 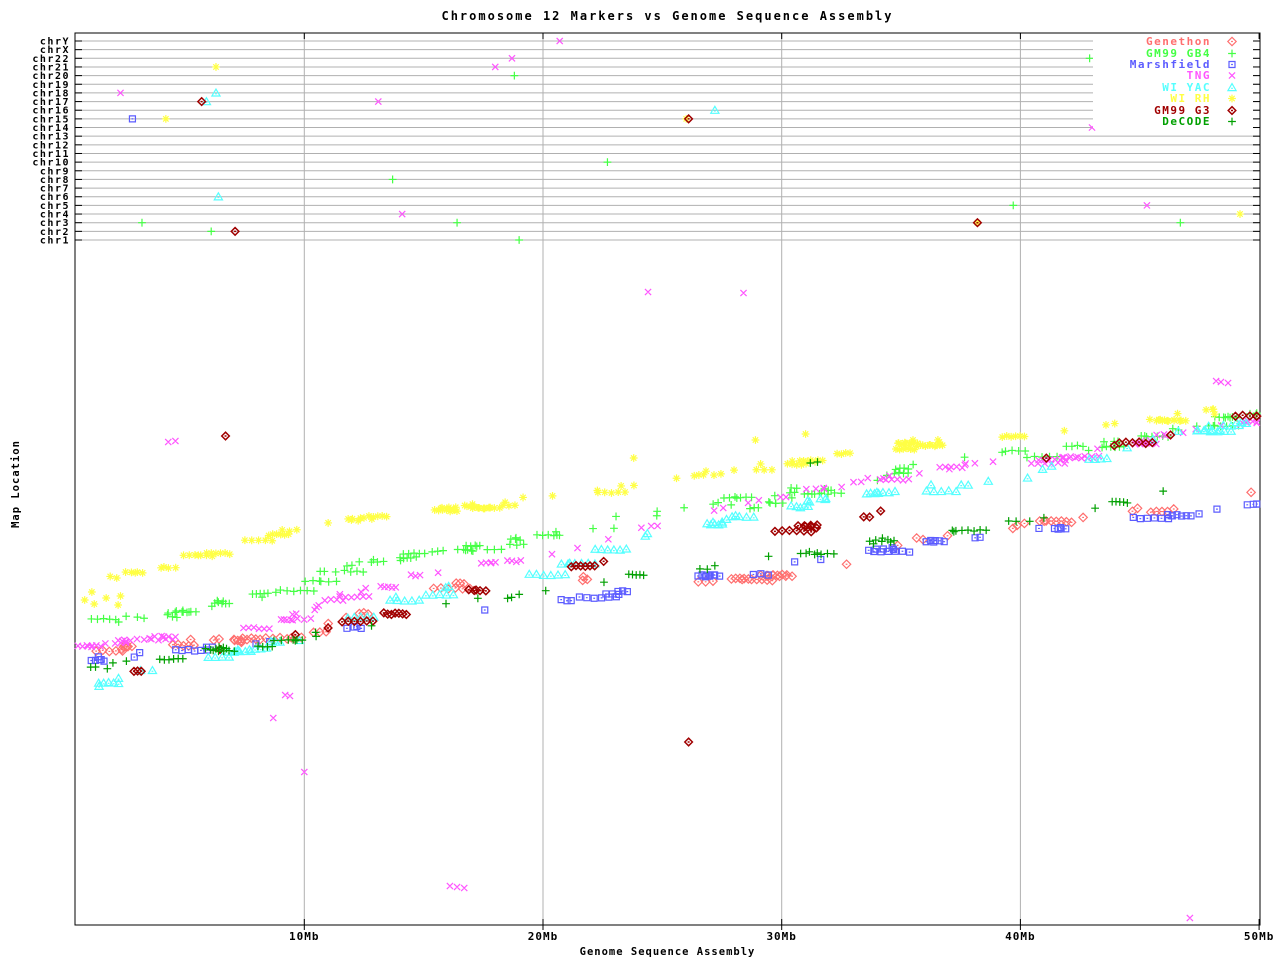 I want to click on legend-entry-decode: DeCODE, so click(x=1173, y=121).